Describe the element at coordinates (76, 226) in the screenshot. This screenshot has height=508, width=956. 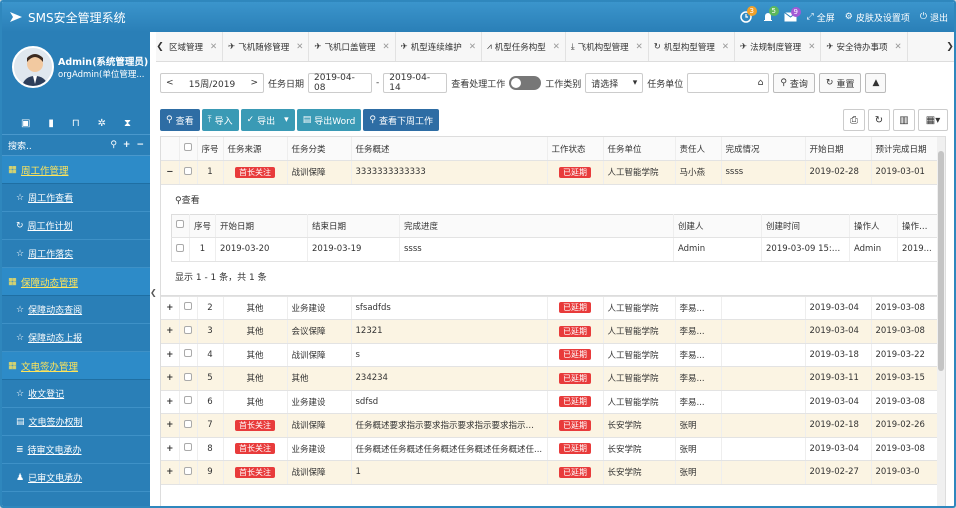
I see `menu-item-weekly-plan: ↻ 周工作计划` at that location.